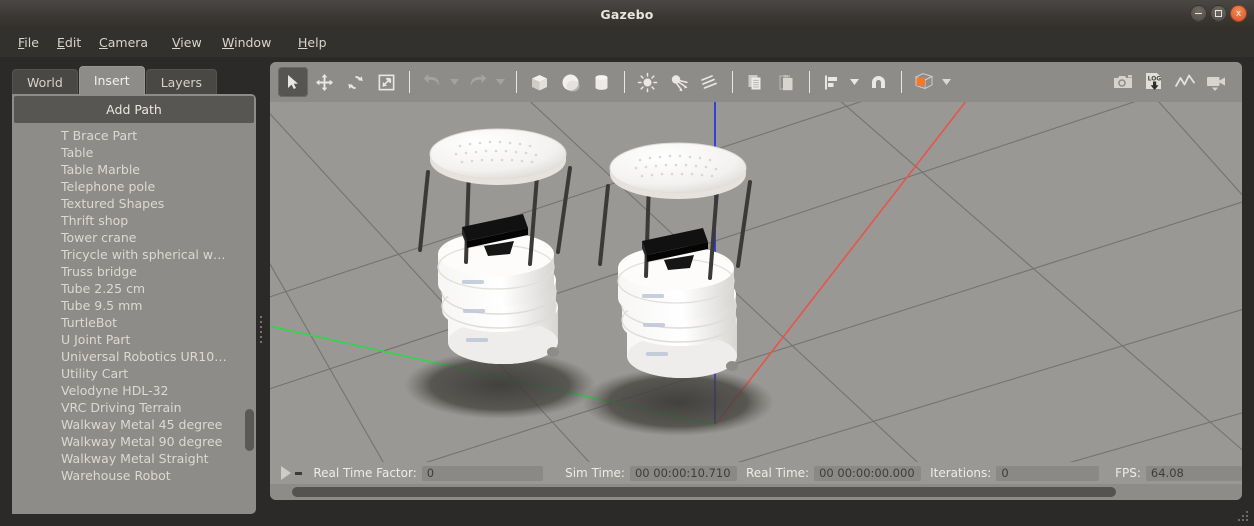  I want to click on list-item: U Joint Part, so click(134, 339).